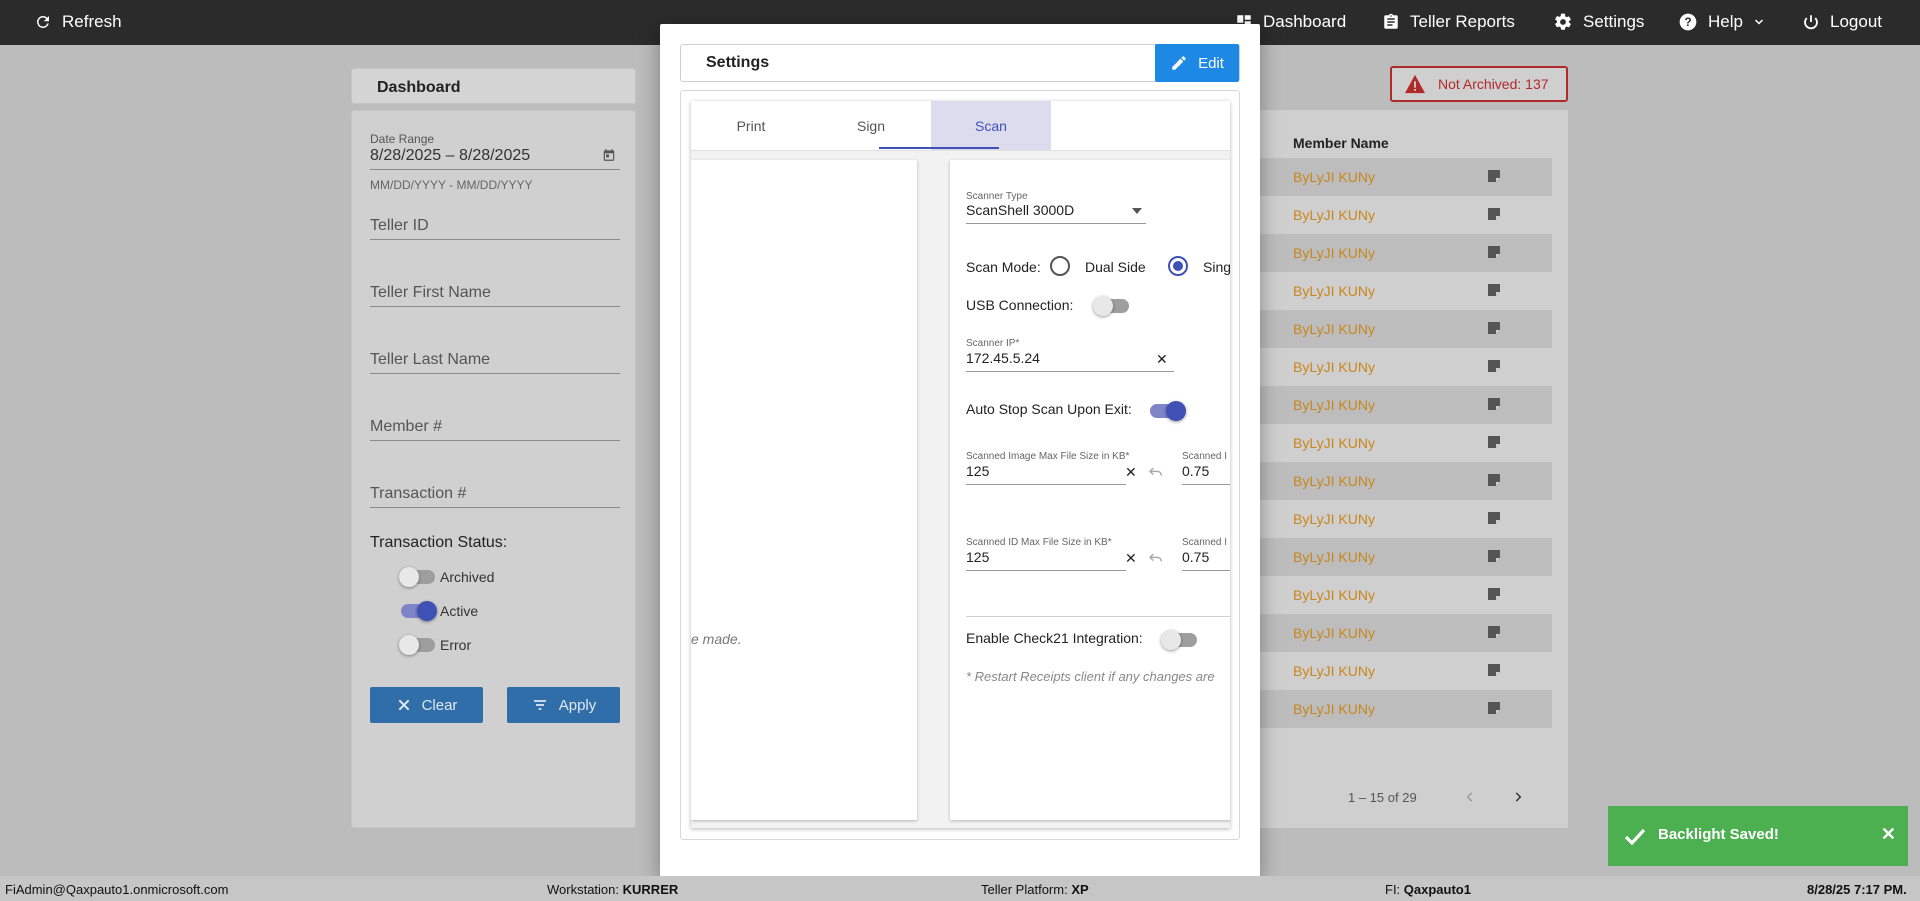  I want to click on chevron-down-icon, so click(1759, 22).